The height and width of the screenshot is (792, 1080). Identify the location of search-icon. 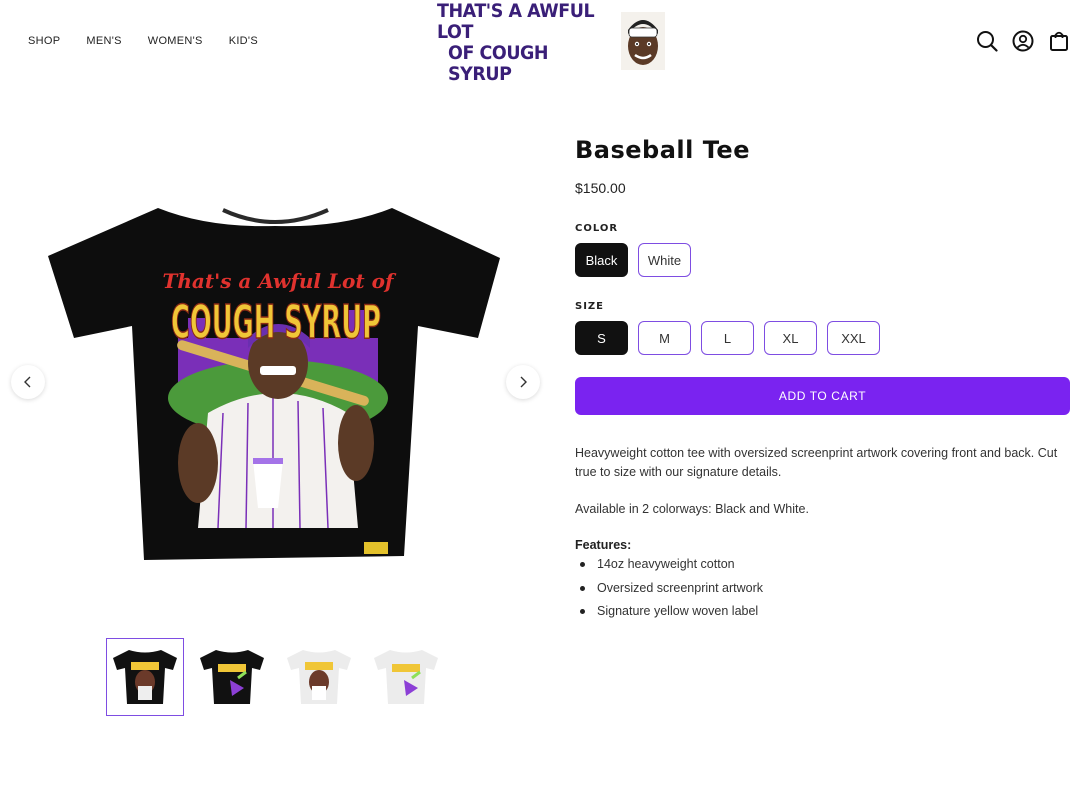
(987, 41).